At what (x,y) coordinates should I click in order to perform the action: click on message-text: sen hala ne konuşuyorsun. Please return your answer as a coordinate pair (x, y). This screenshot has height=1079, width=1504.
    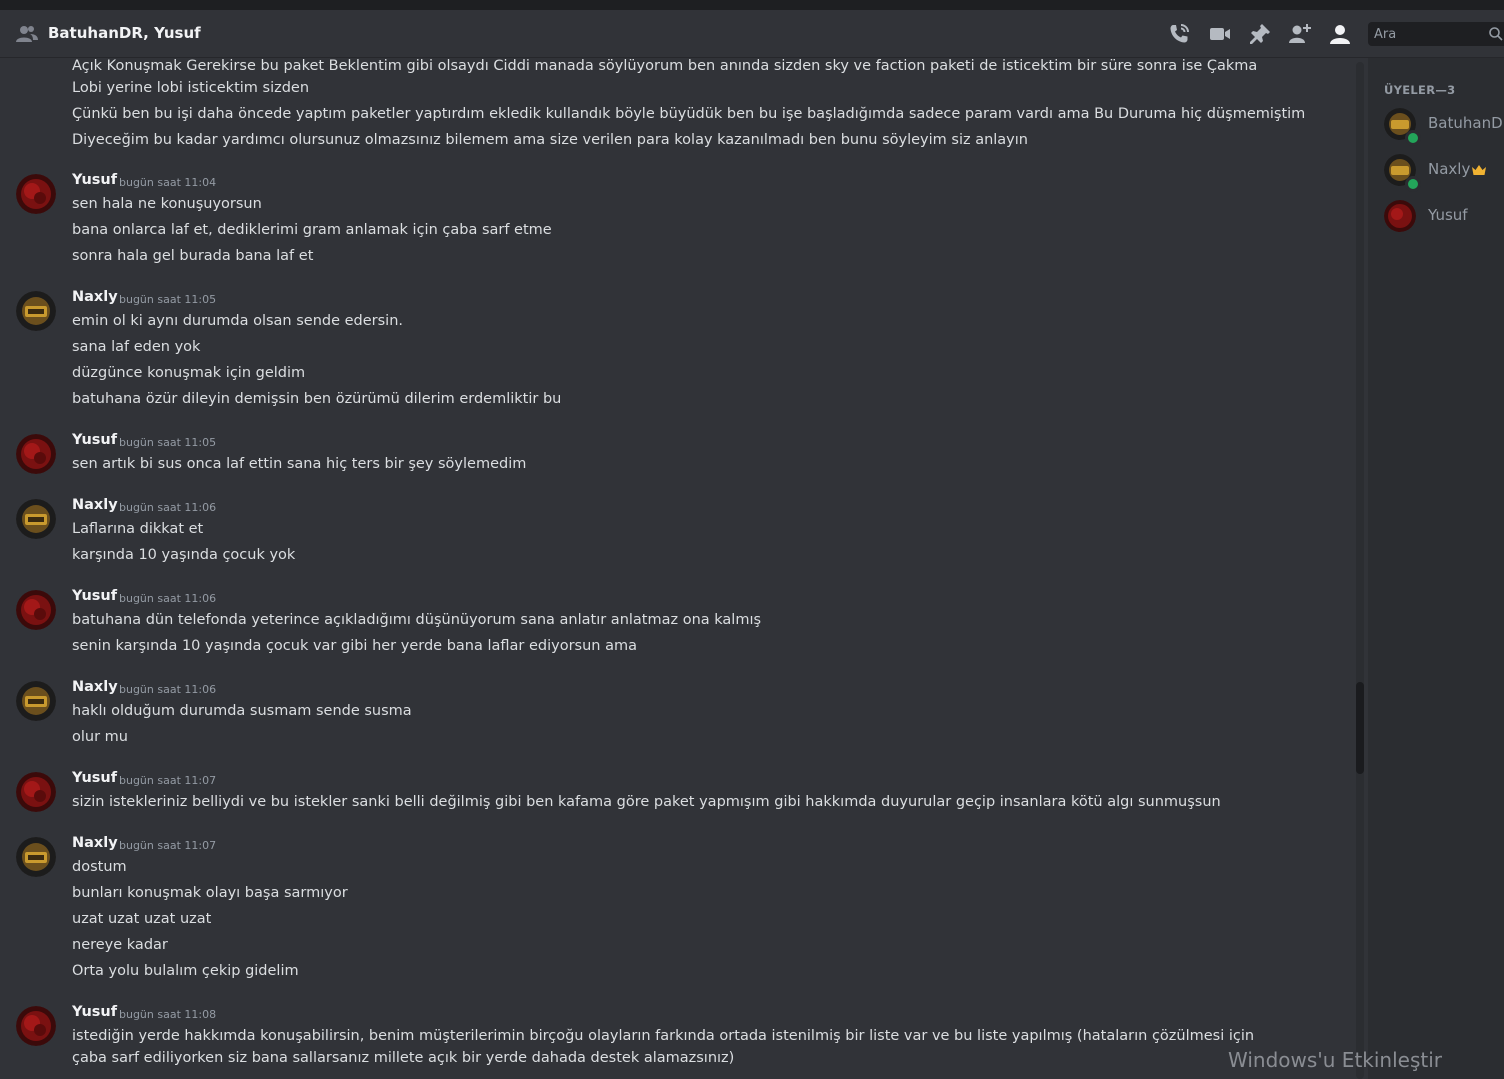
    Looking at the image, I should click on (167, 204).